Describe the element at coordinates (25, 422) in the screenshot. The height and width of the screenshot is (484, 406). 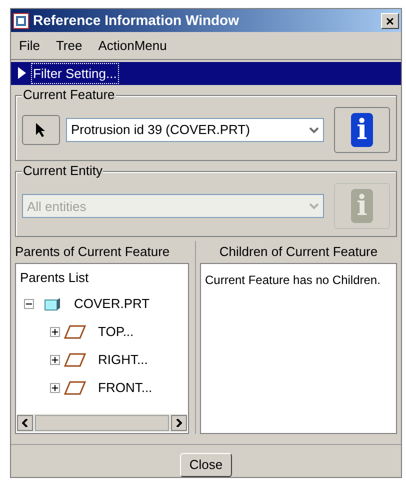
I see `scroll-left-icon` at that location.